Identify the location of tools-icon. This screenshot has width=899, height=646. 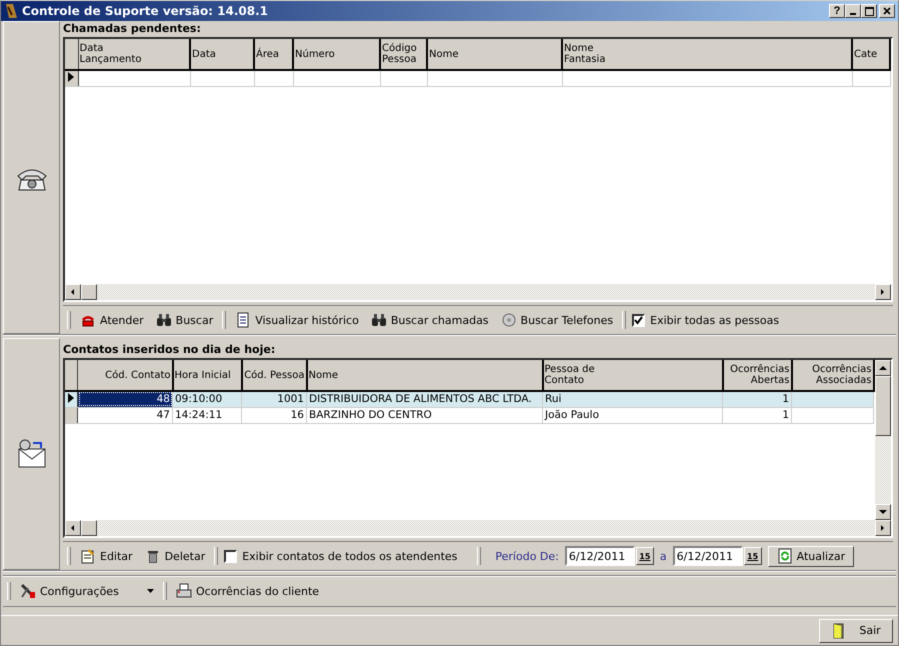
(28, 591).